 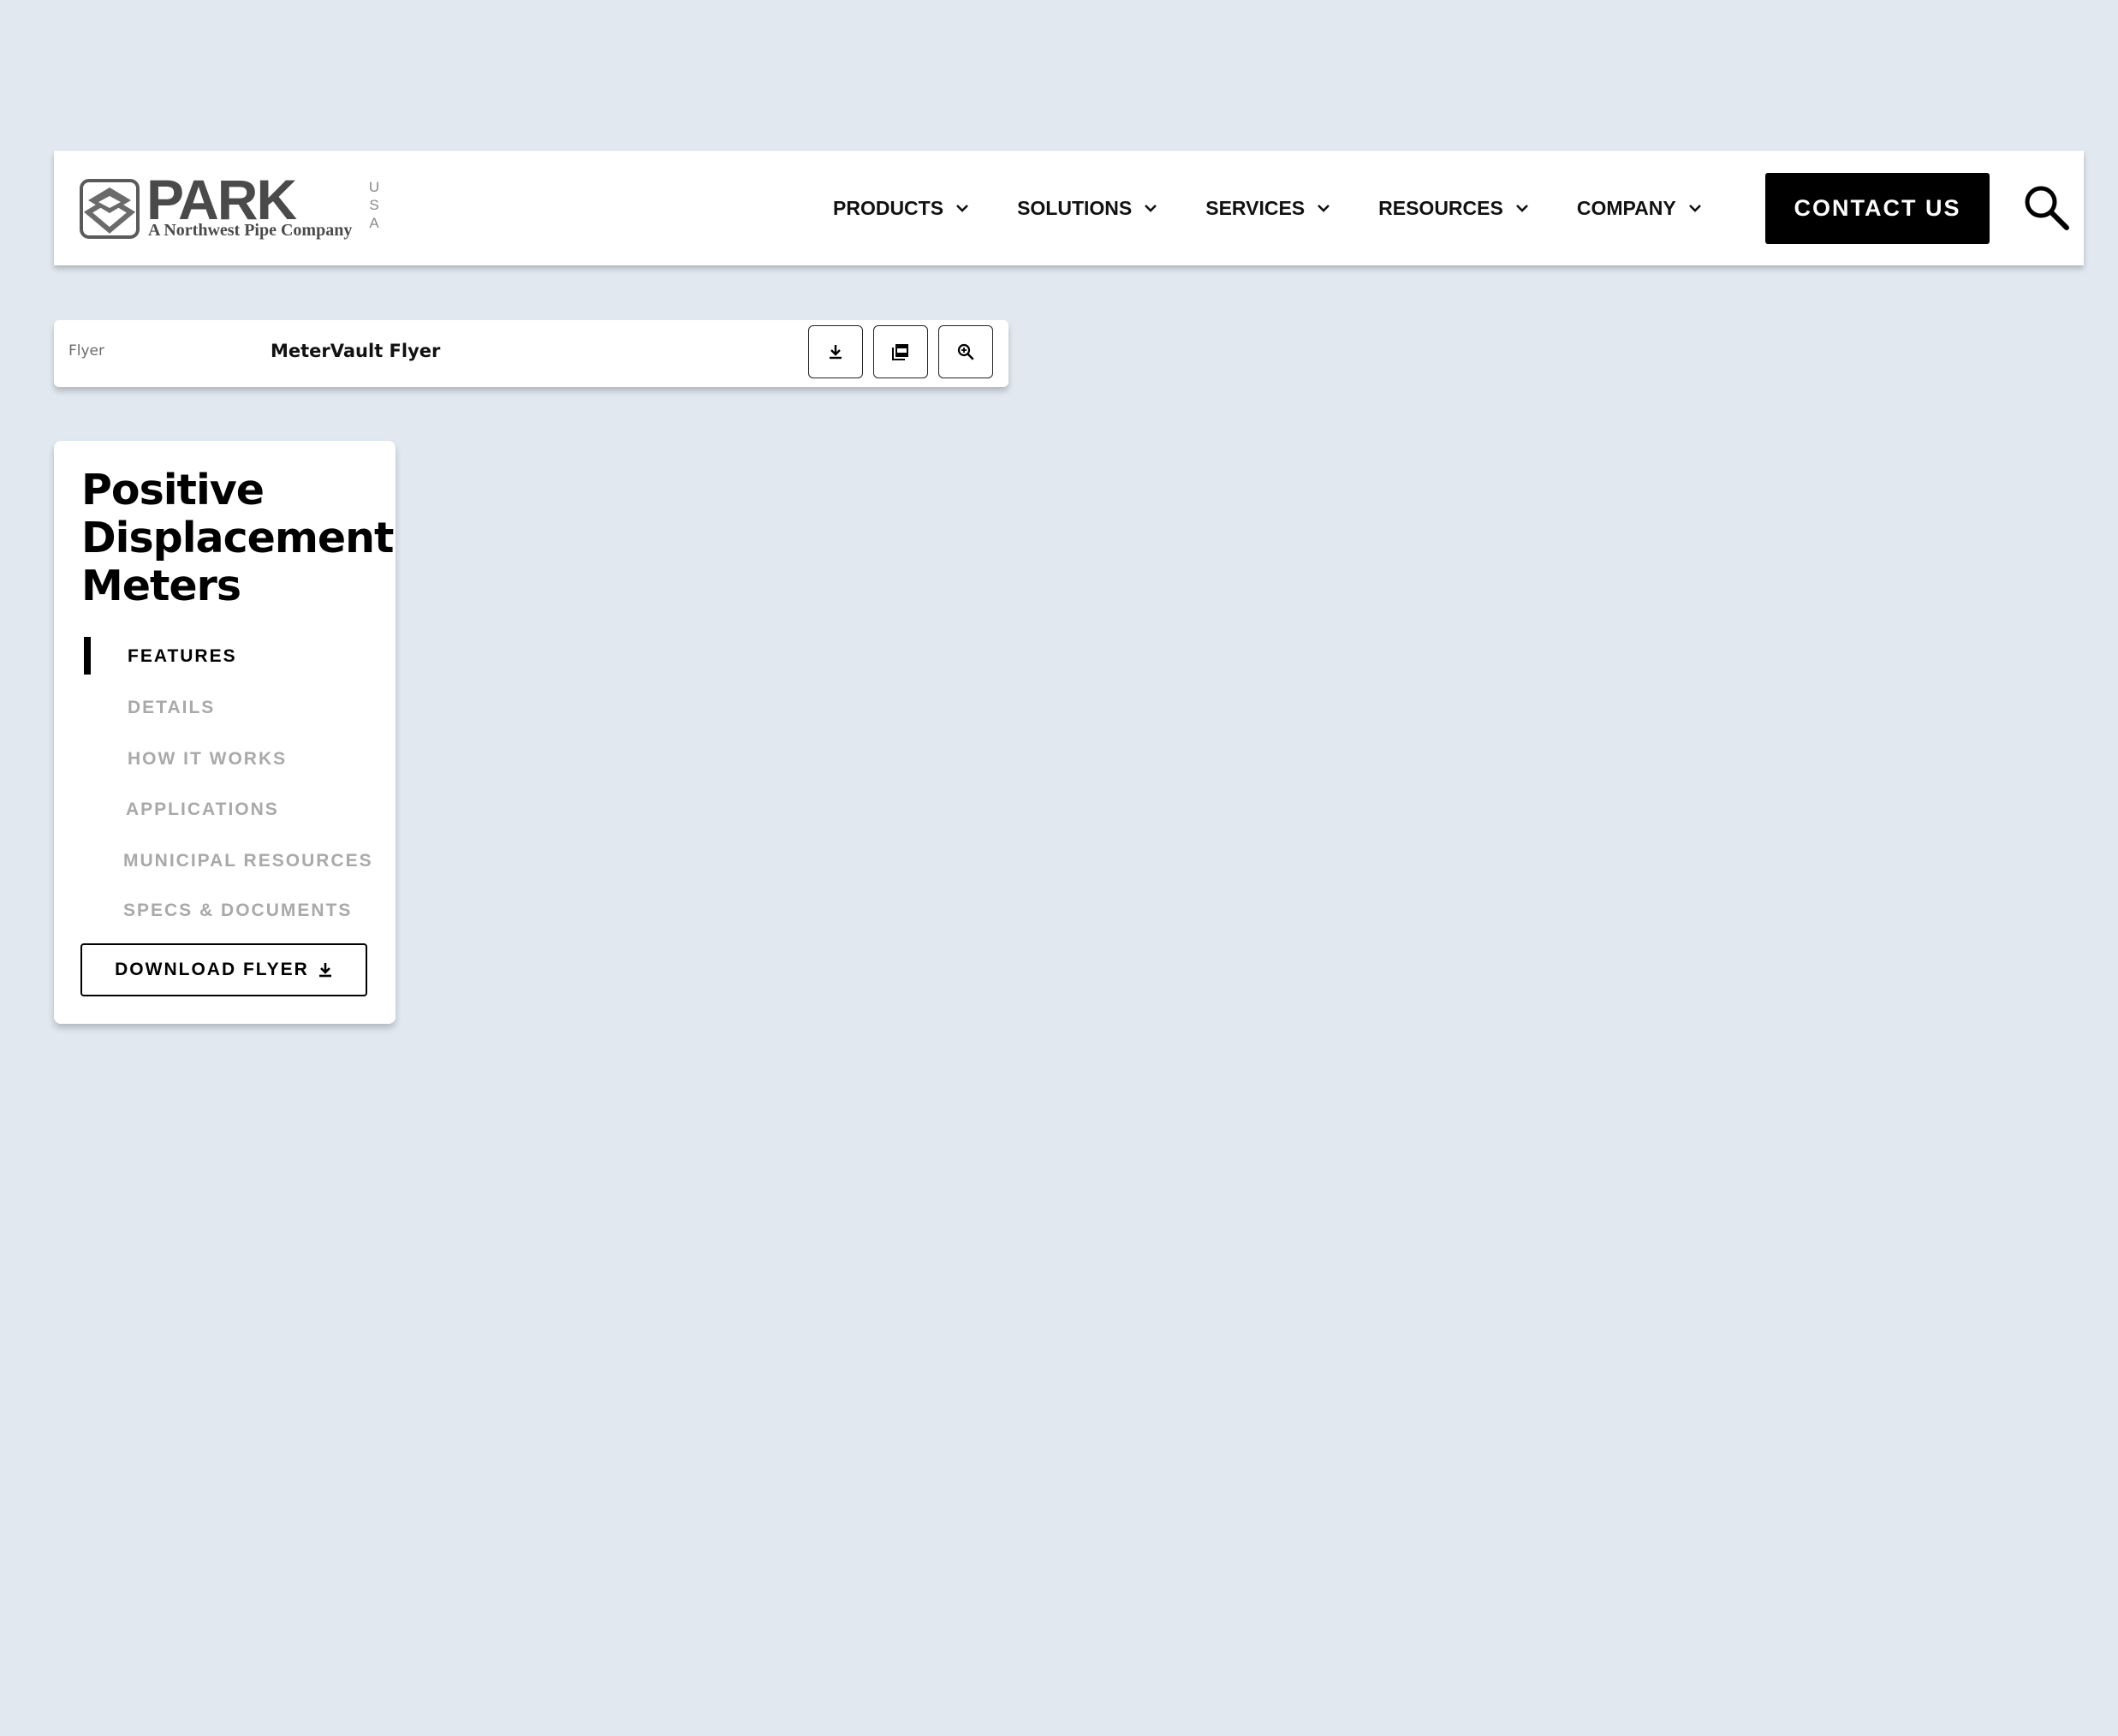 I want to click on nav-item-products: PRODUCTS, so click(x=901, y=209).